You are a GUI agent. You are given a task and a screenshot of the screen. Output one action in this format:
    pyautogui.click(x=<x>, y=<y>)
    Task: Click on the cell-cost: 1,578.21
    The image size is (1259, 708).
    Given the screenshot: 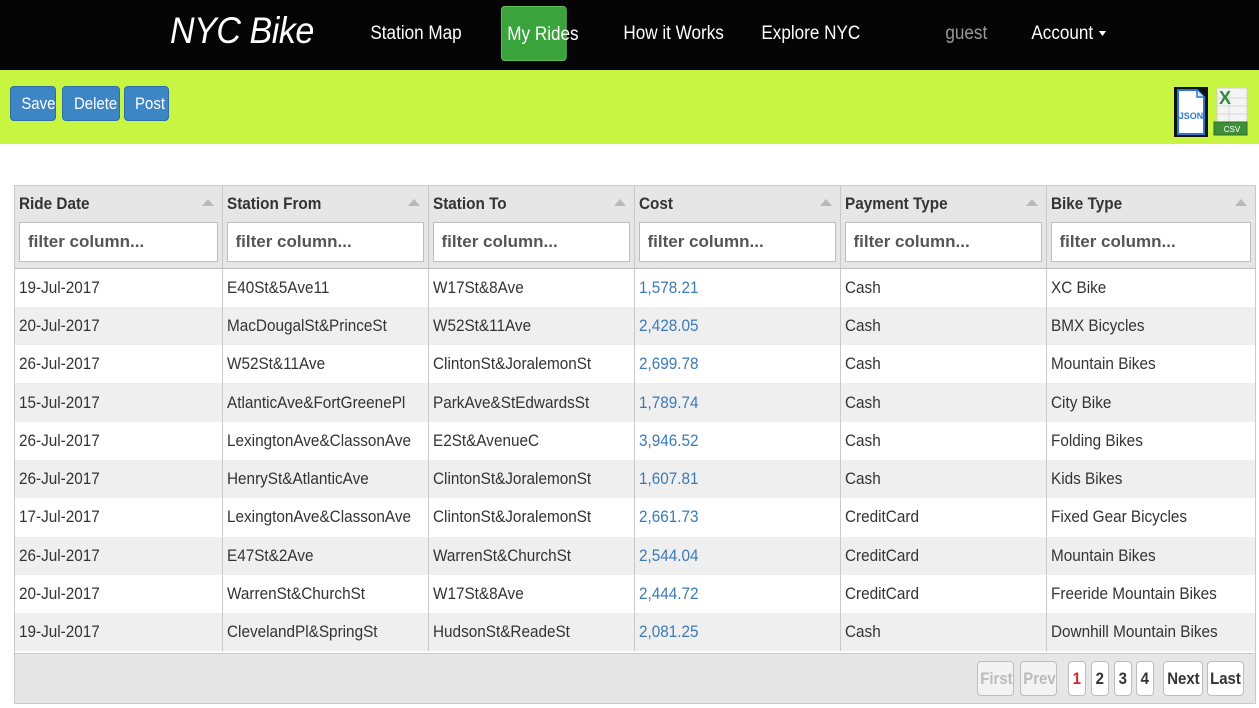 What is the action you would take?
    pyautogui.click(x=737, y=287)
    